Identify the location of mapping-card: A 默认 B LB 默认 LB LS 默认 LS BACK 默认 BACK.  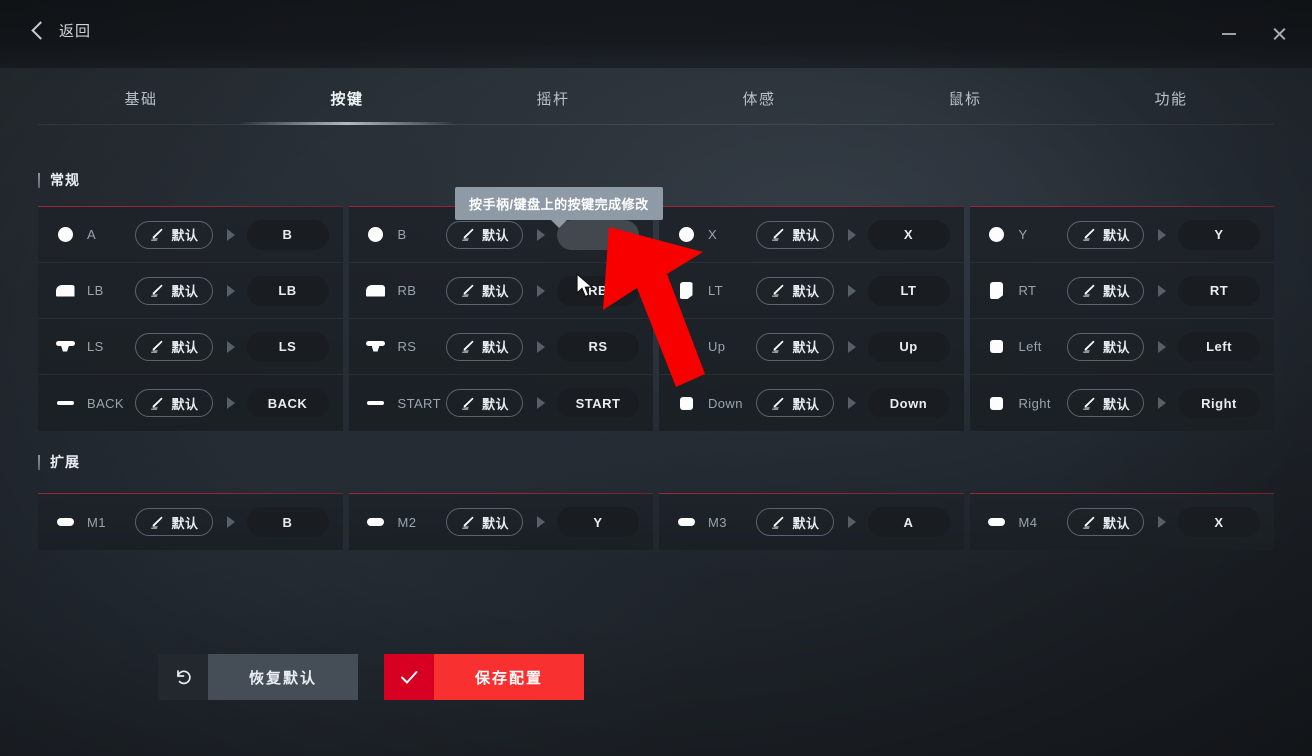
(190, 318).